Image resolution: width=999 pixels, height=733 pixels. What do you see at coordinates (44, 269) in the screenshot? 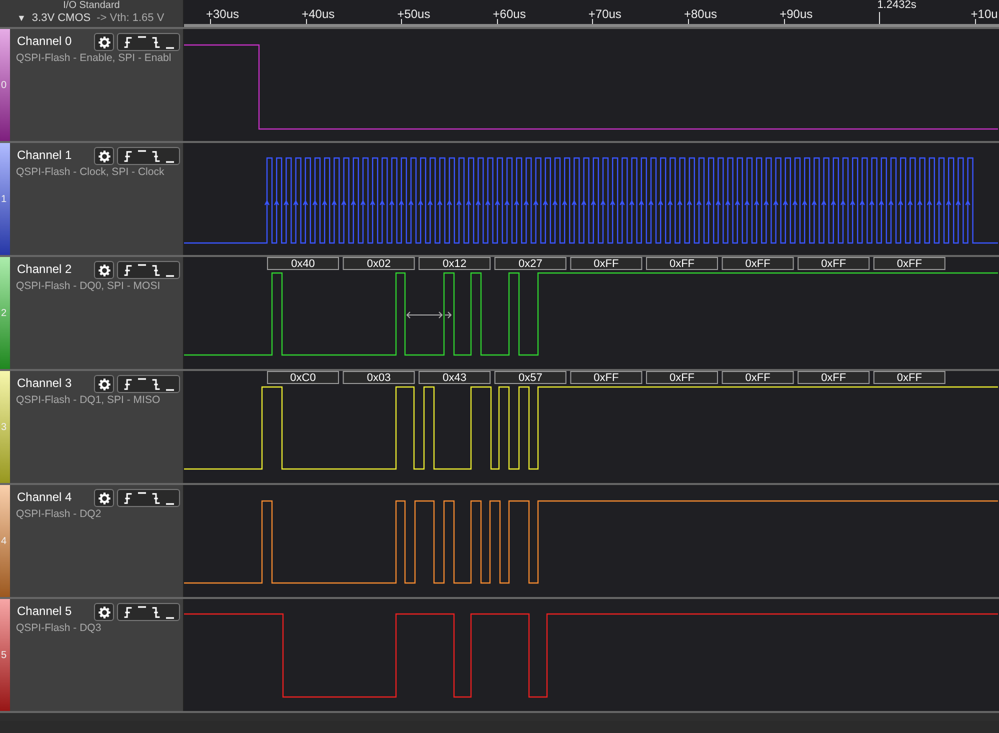
I see `channel-name: Channel 2` at bounding box center [44, 269].